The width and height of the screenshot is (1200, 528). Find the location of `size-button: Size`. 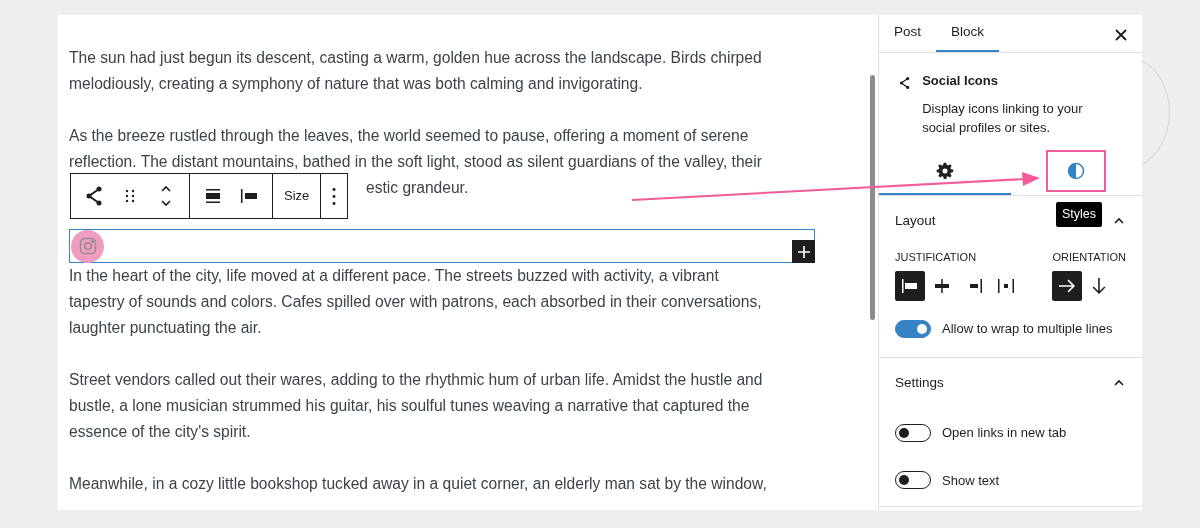

size-button: Size is located at coordinates (297, 196).